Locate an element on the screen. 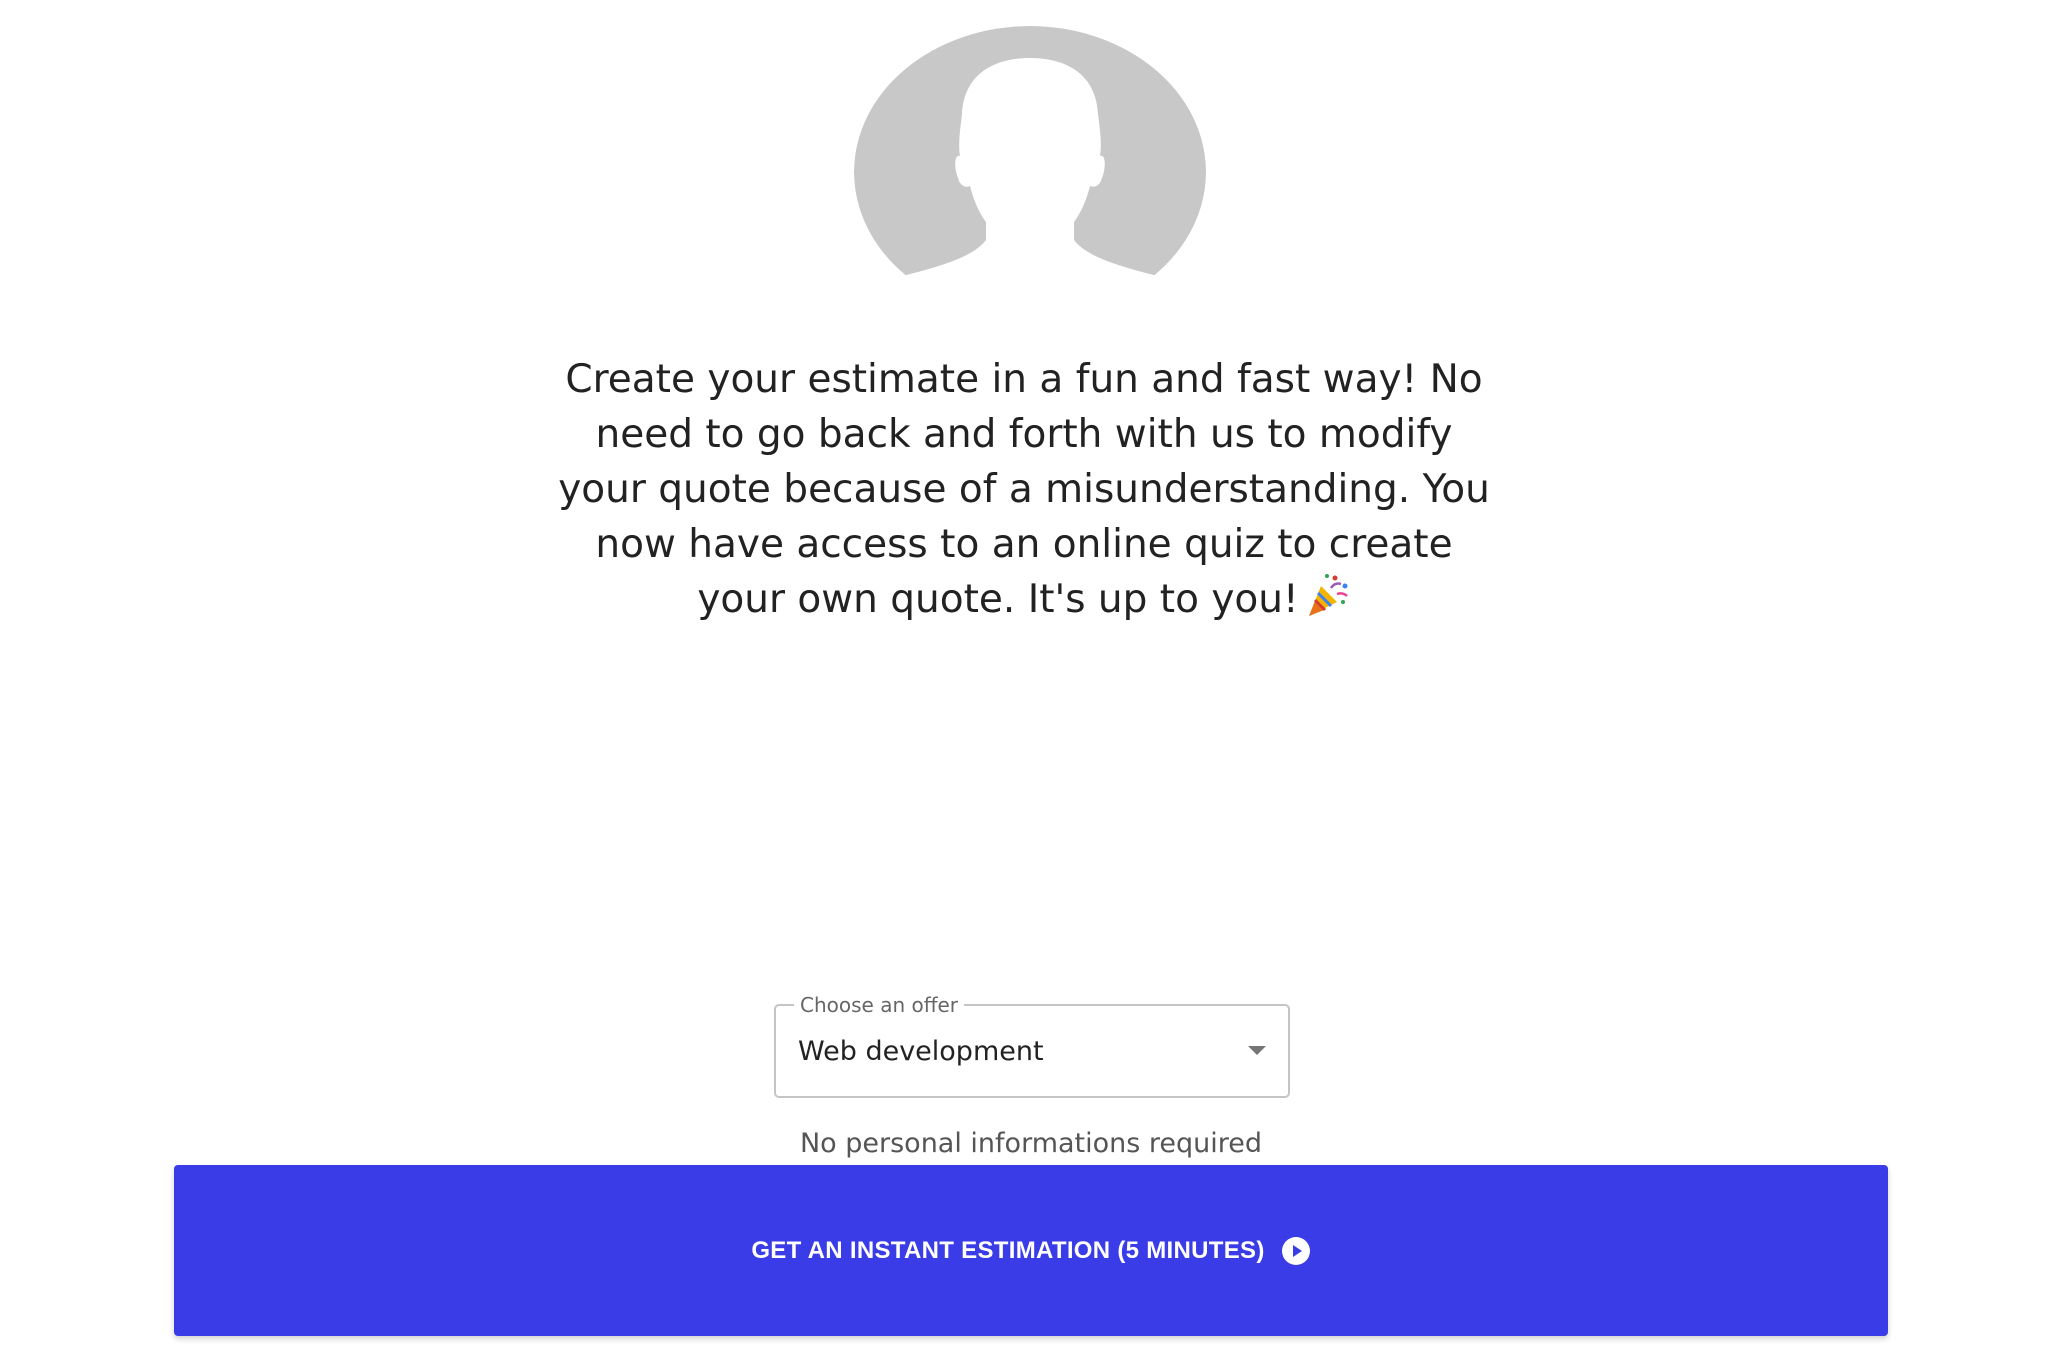  chevron-down-icon is located at coordinates (1257, 1050).